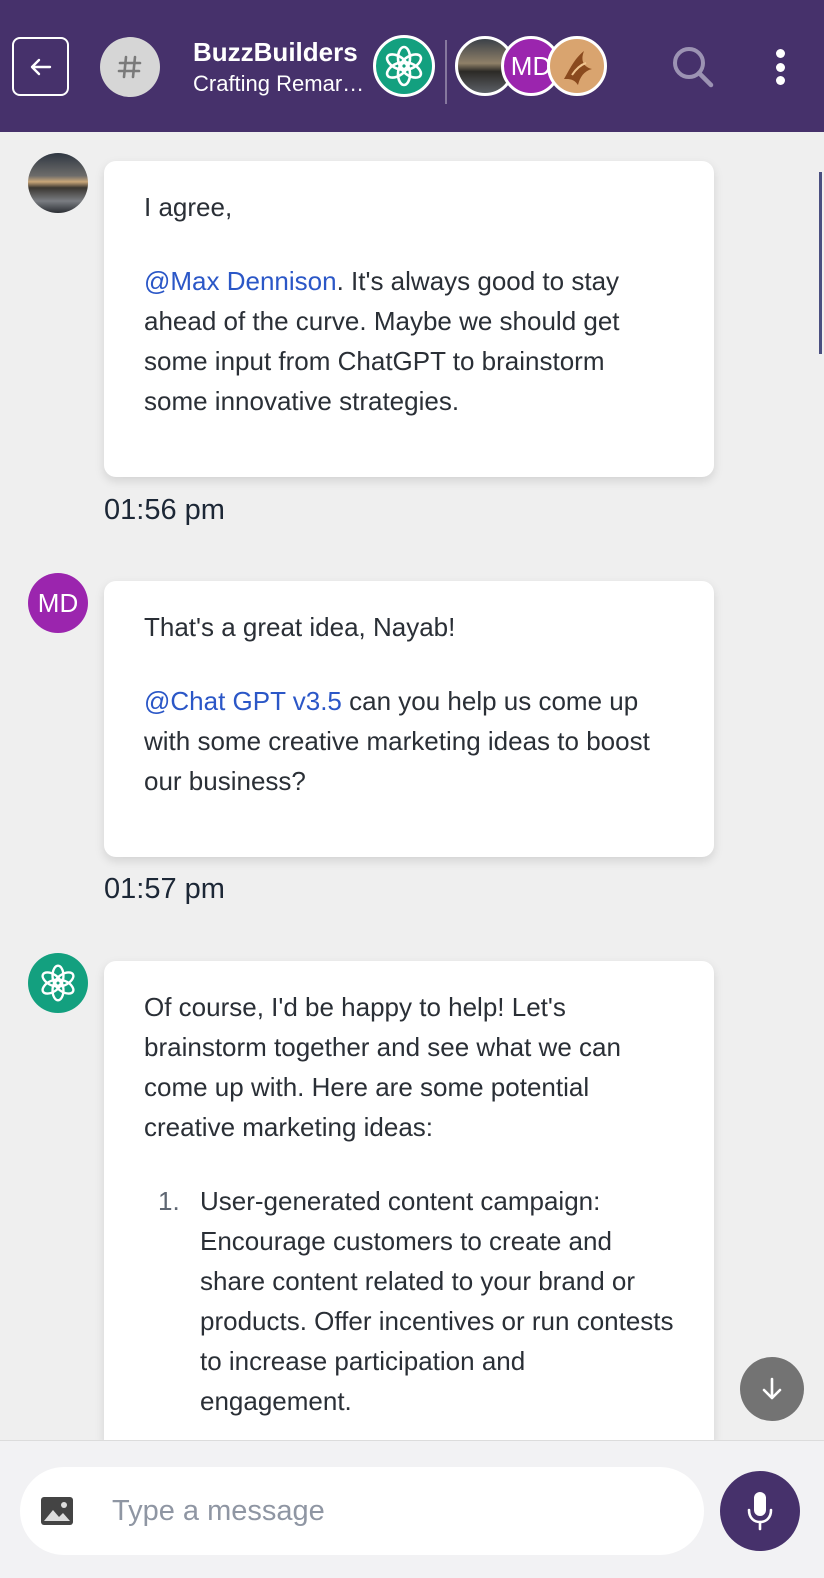 Image resolution: width=824 pixels, height=1578 pixels. I want to click on scrollbar, so click(820, 263).